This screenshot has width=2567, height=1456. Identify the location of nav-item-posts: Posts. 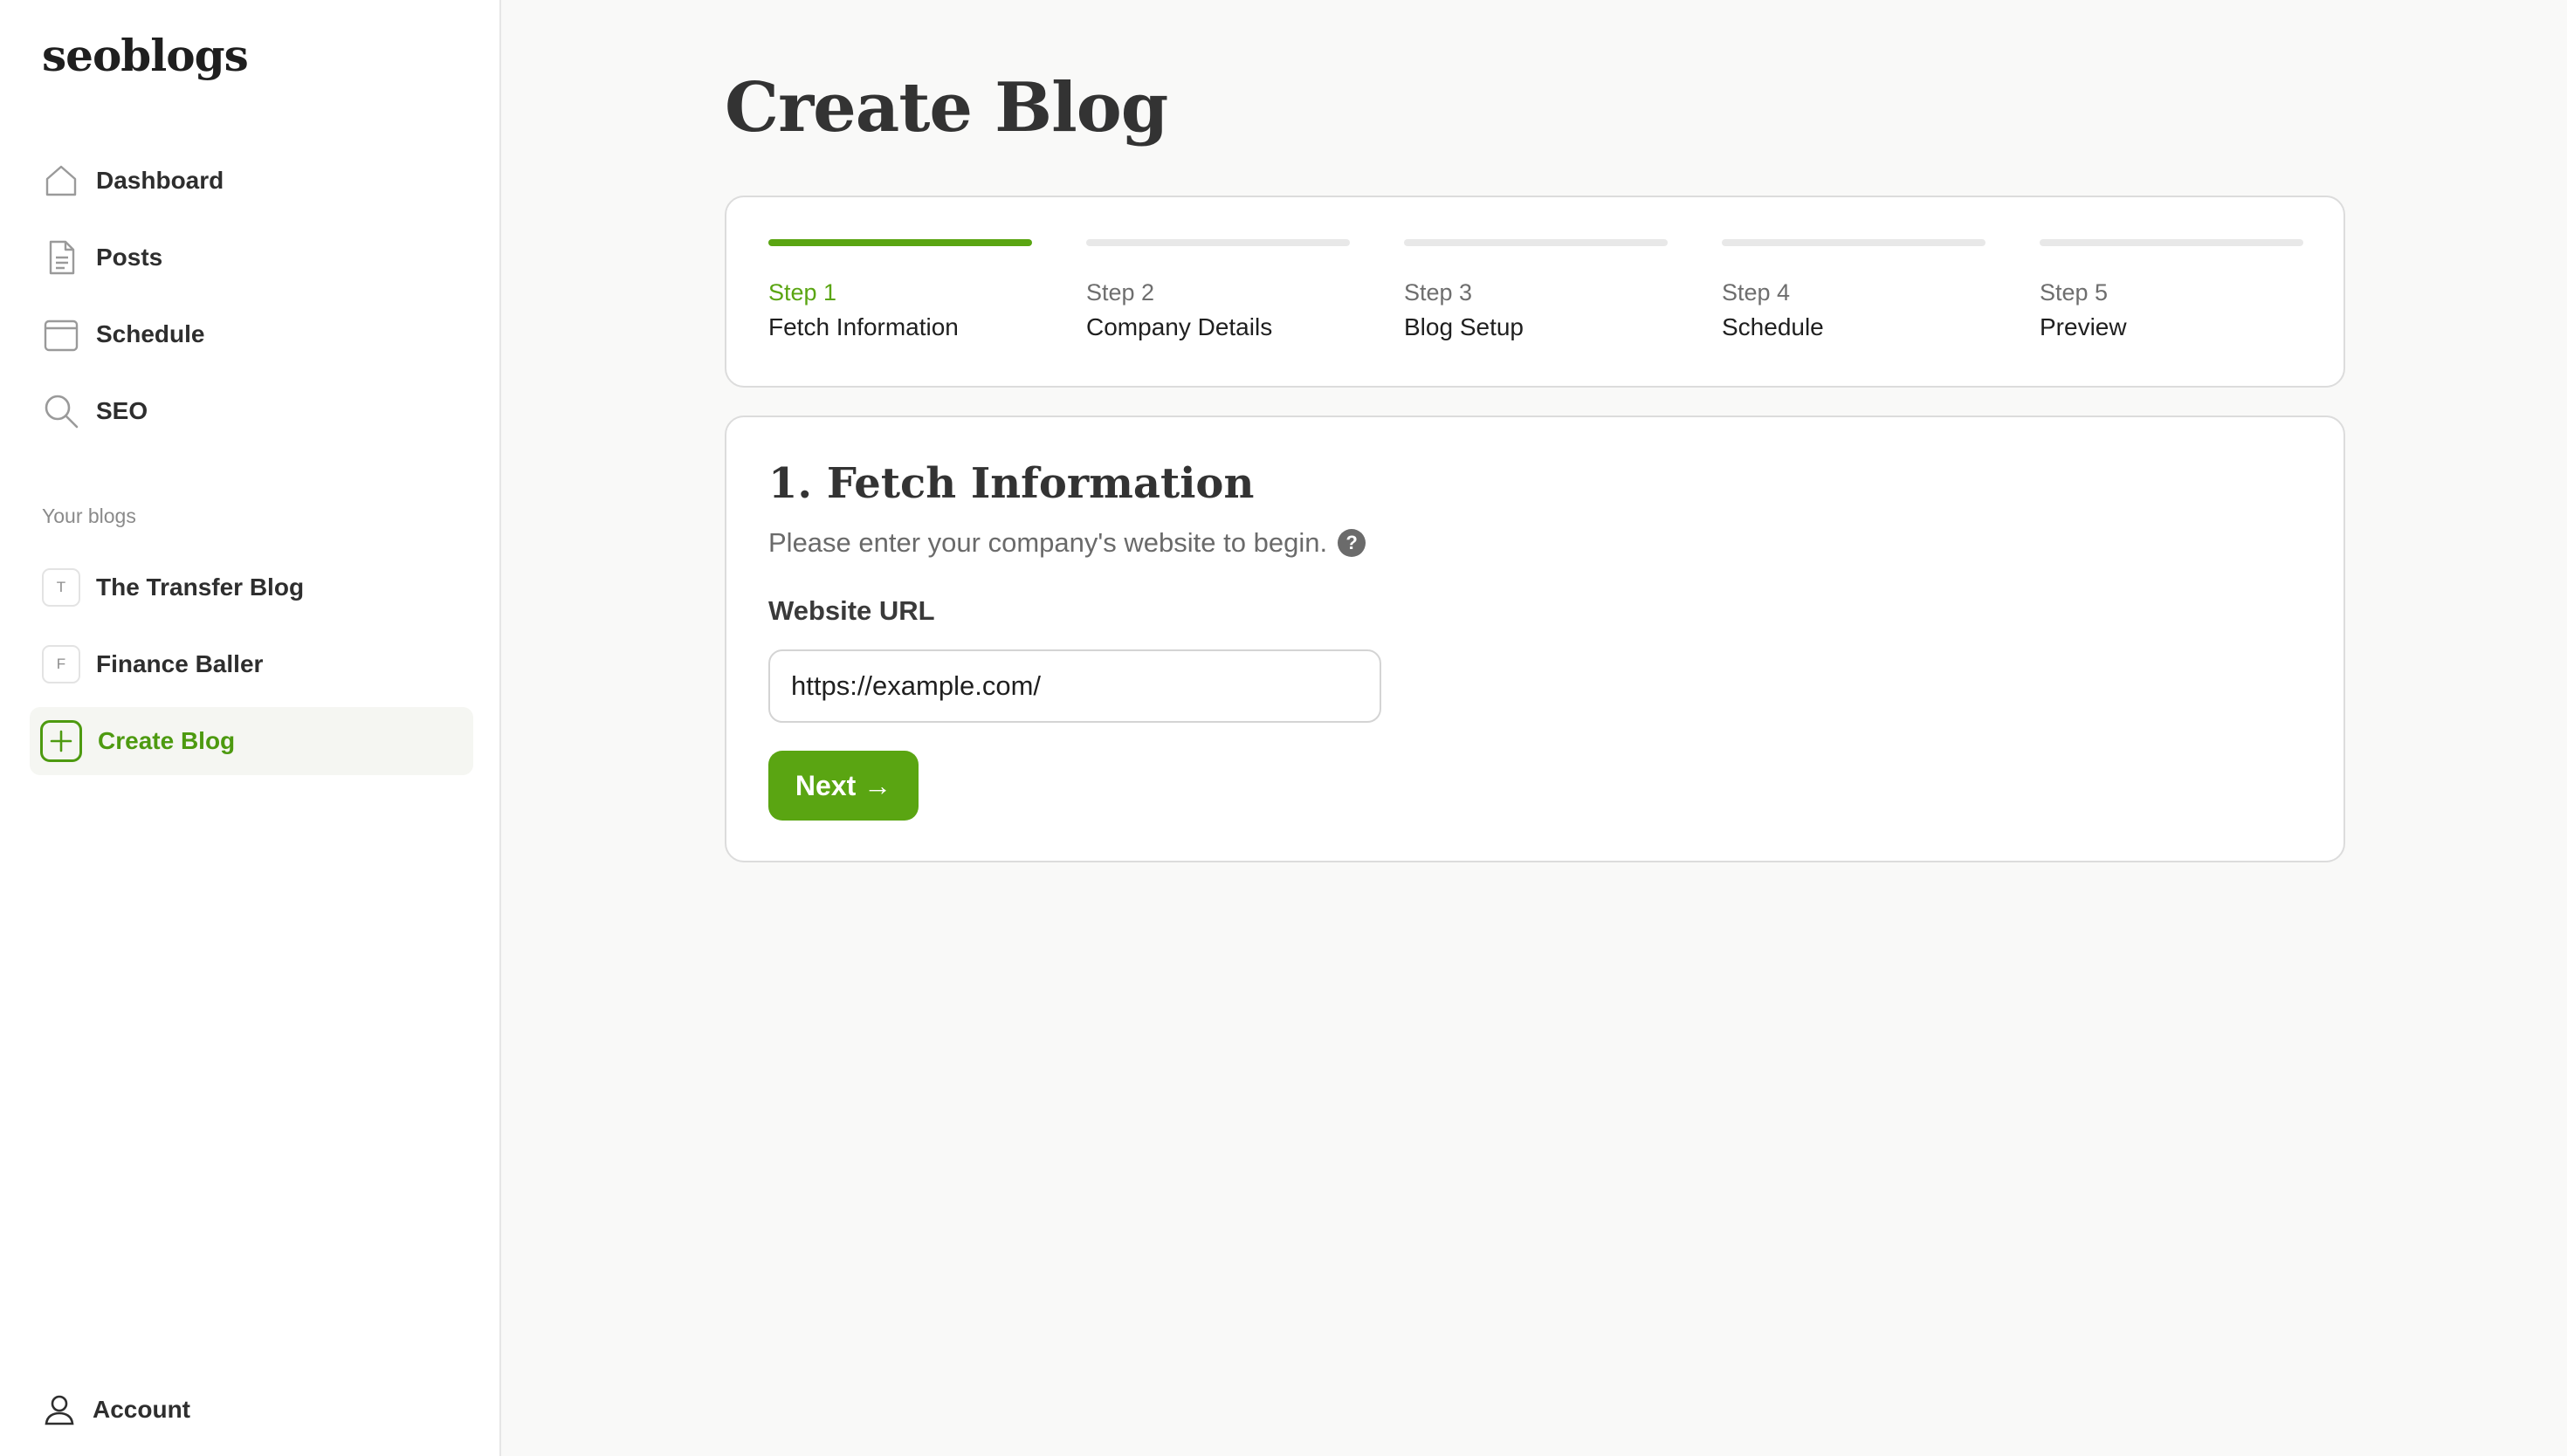
(251, 257).